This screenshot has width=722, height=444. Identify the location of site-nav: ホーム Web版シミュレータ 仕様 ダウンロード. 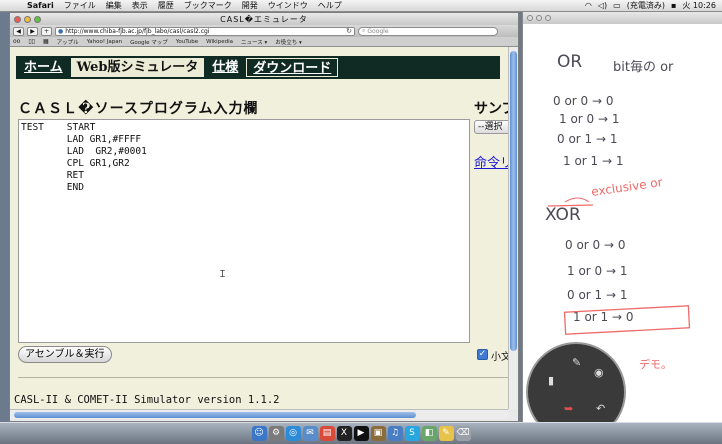
(258, 67).